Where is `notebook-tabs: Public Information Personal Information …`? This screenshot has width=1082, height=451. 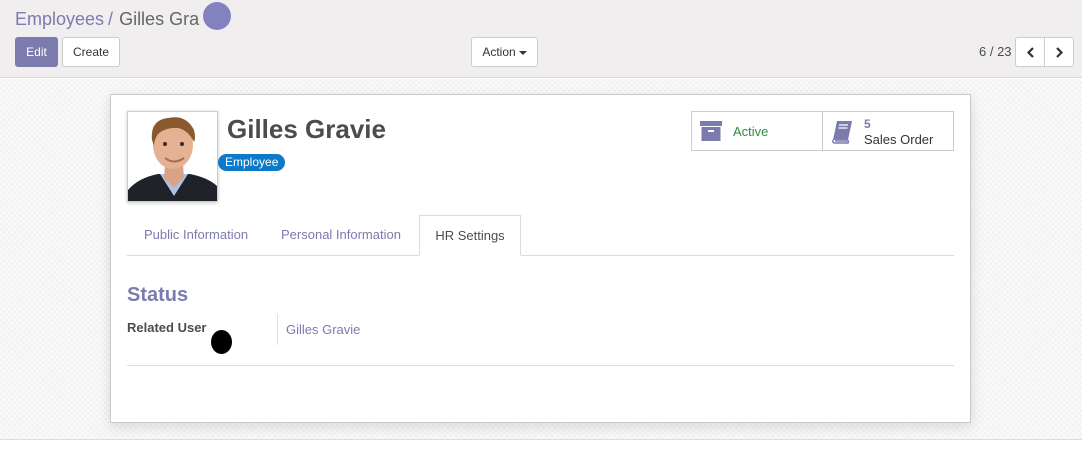
notebook-tabs: Public Information Personal Information … is located at coordinates (540, 235).